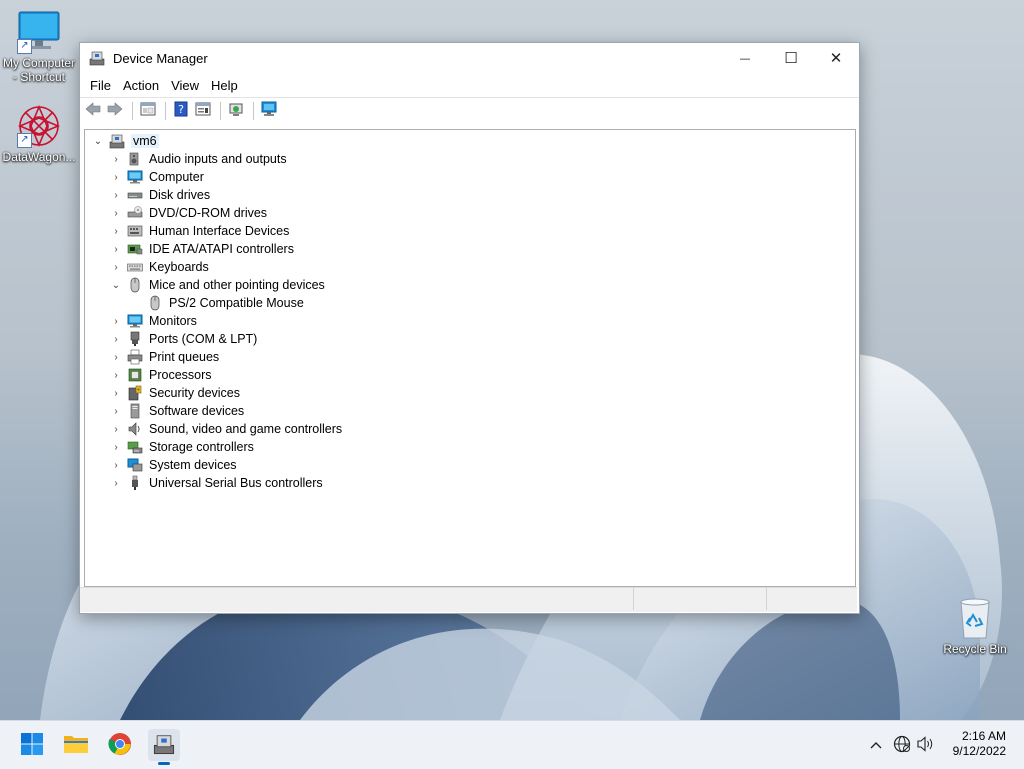 The image size is (1024, 769). Describe the element at coordinates (470, 267) in the screenshot. I see `tree-item-keyboards: › Keyboards` at that location.